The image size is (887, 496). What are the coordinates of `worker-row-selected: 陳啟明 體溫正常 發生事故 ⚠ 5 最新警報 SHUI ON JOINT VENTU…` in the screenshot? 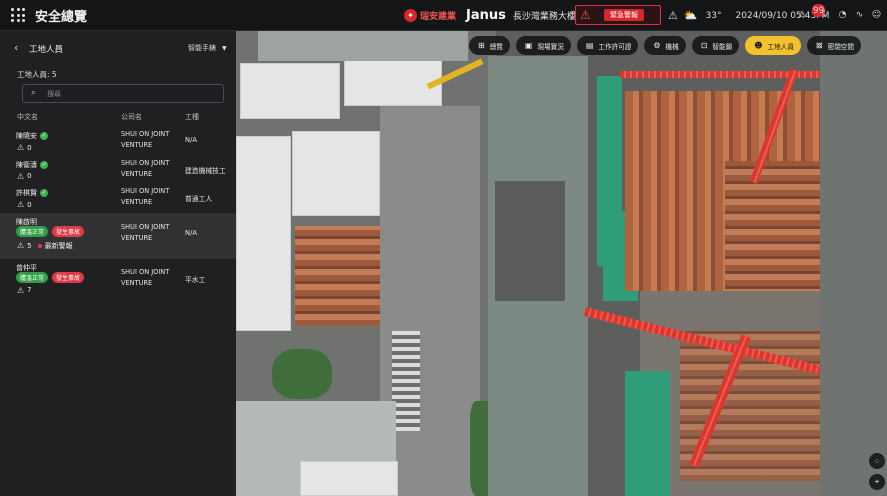 It's located at (118, 235).